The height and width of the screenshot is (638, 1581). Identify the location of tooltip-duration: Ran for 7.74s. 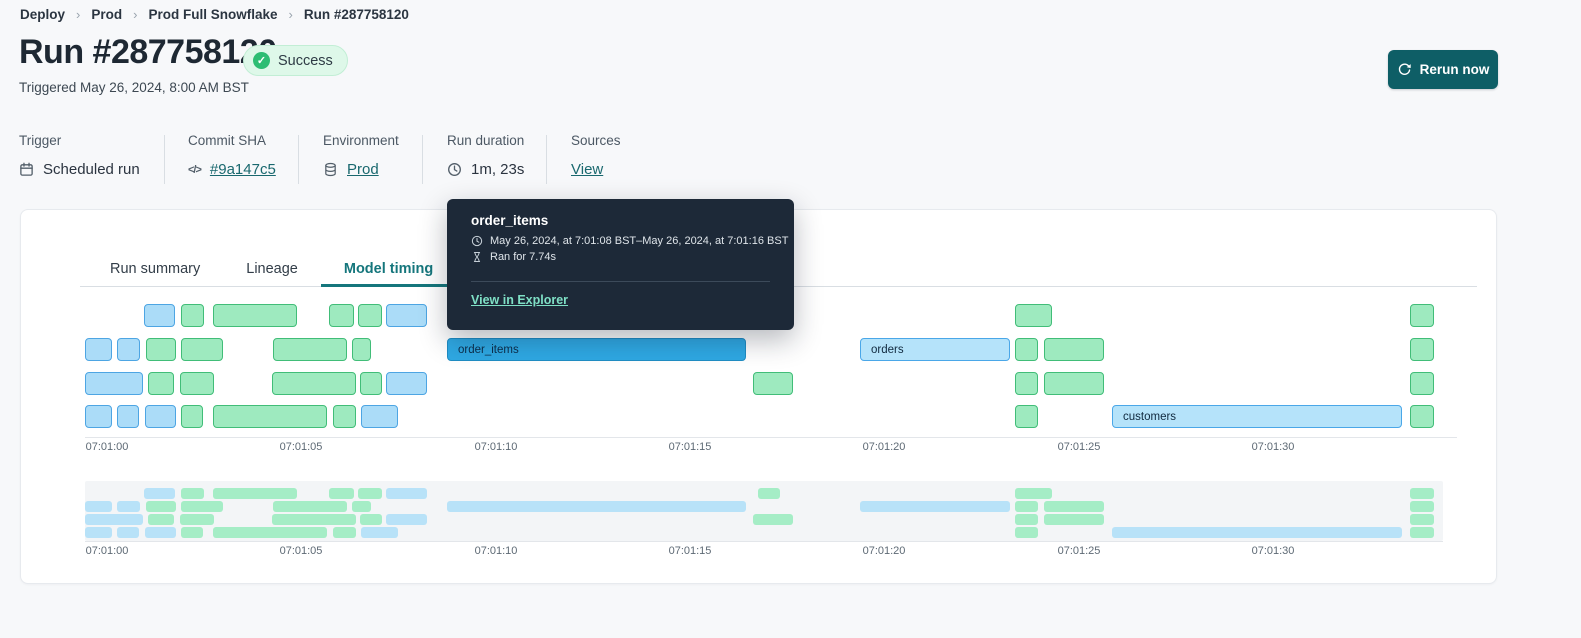
(523, 257).